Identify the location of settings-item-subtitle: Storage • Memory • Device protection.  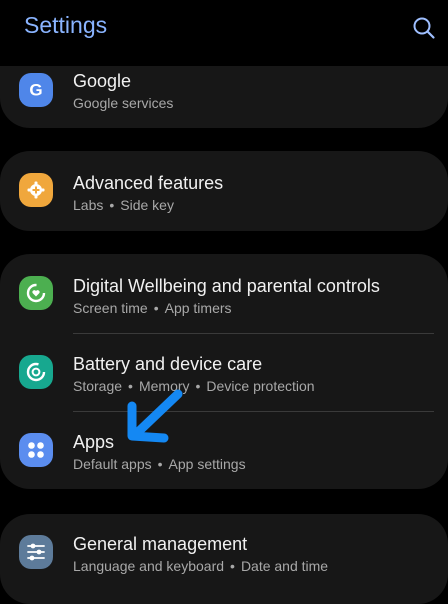
(194, 386).